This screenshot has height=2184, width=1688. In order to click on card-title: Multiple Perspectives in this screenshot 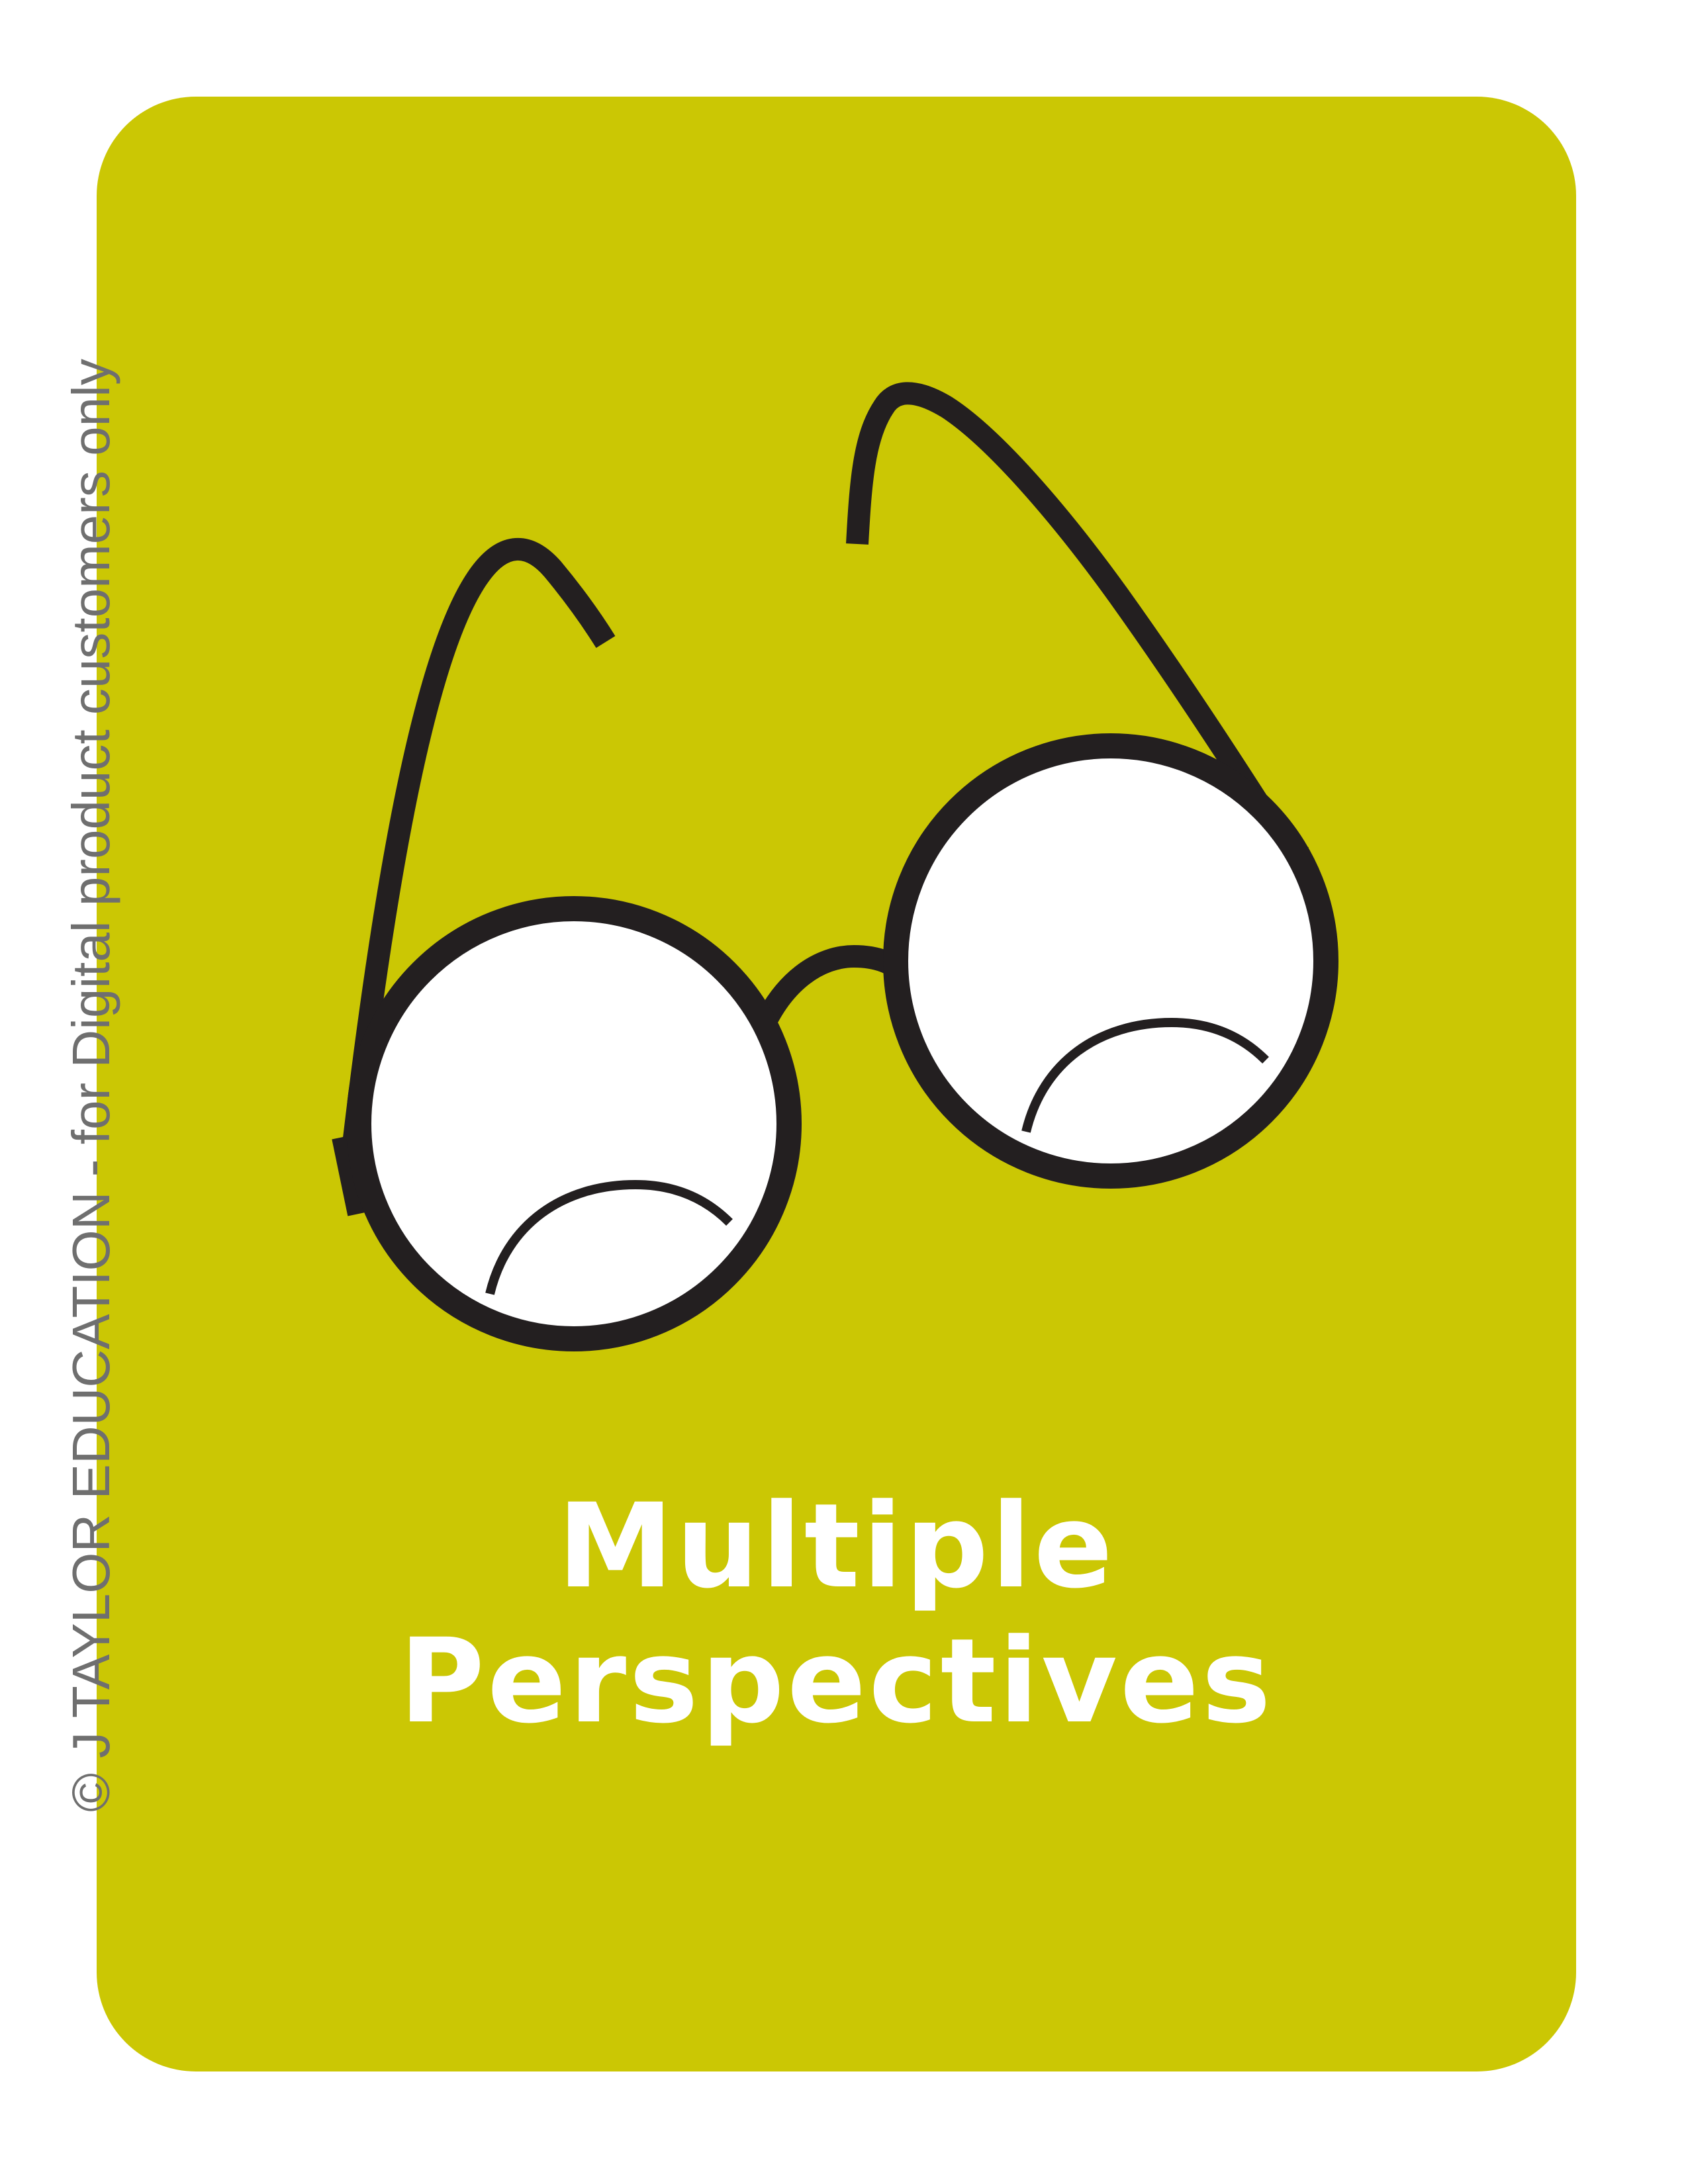, I will do `click(836, 1614)`.